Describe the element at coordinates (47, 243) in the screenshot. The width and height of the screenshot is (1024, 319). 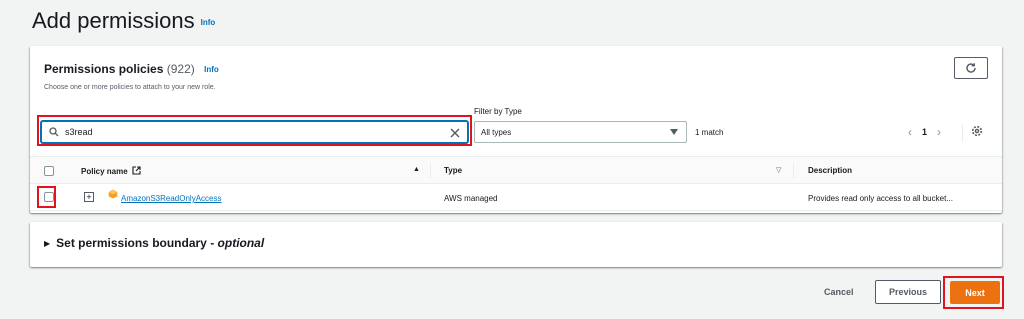
I see `expand-caret-icon: ▶` at that location.